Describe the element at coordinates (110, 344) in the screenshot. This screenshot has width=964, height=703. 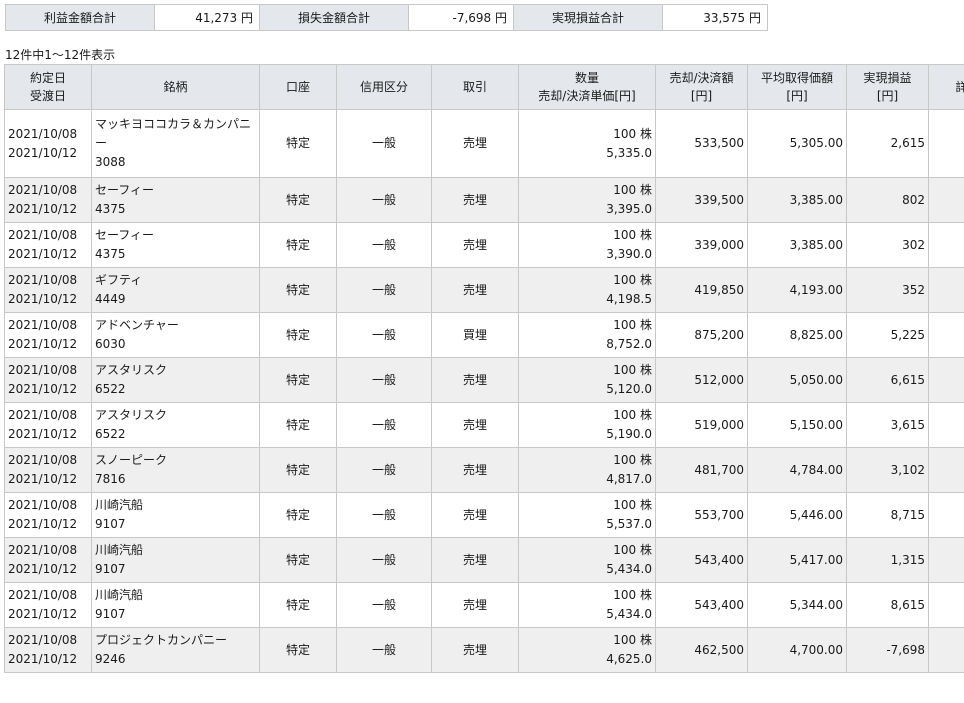
I see `stock-code: 6030` at that location.